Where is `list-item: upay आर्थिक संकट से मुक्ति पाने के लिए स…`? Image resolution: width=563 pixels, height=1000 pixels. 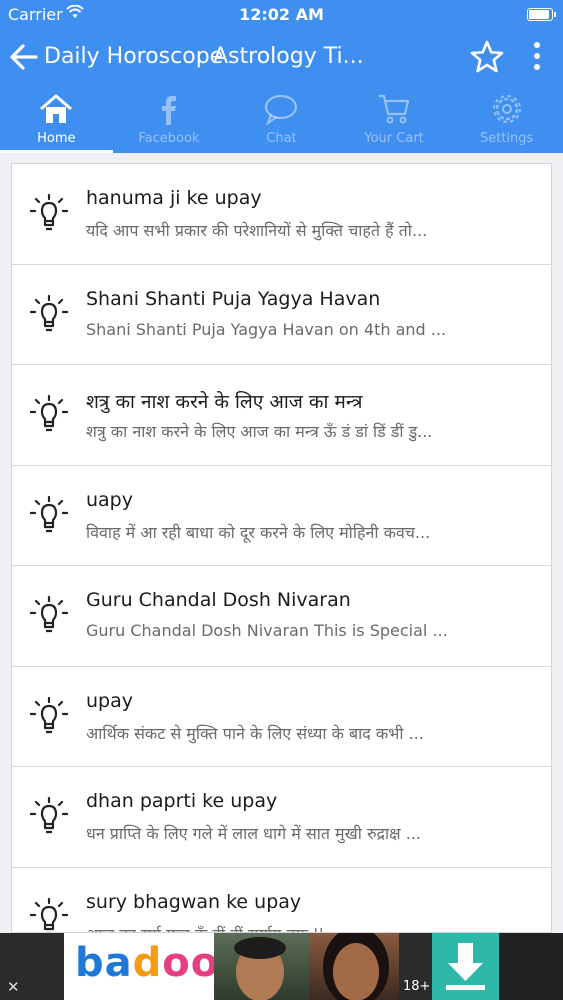
list-item: upay आर्थिक संकट से मुक्ति पाने के लिए स… is located at coordinates (281, 717).